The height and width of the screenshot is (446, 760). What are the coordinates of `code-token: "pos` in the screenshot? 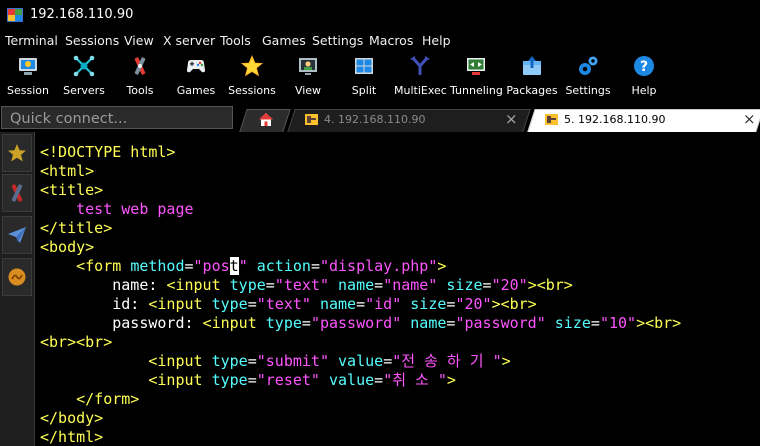 It's located at (211, 266).